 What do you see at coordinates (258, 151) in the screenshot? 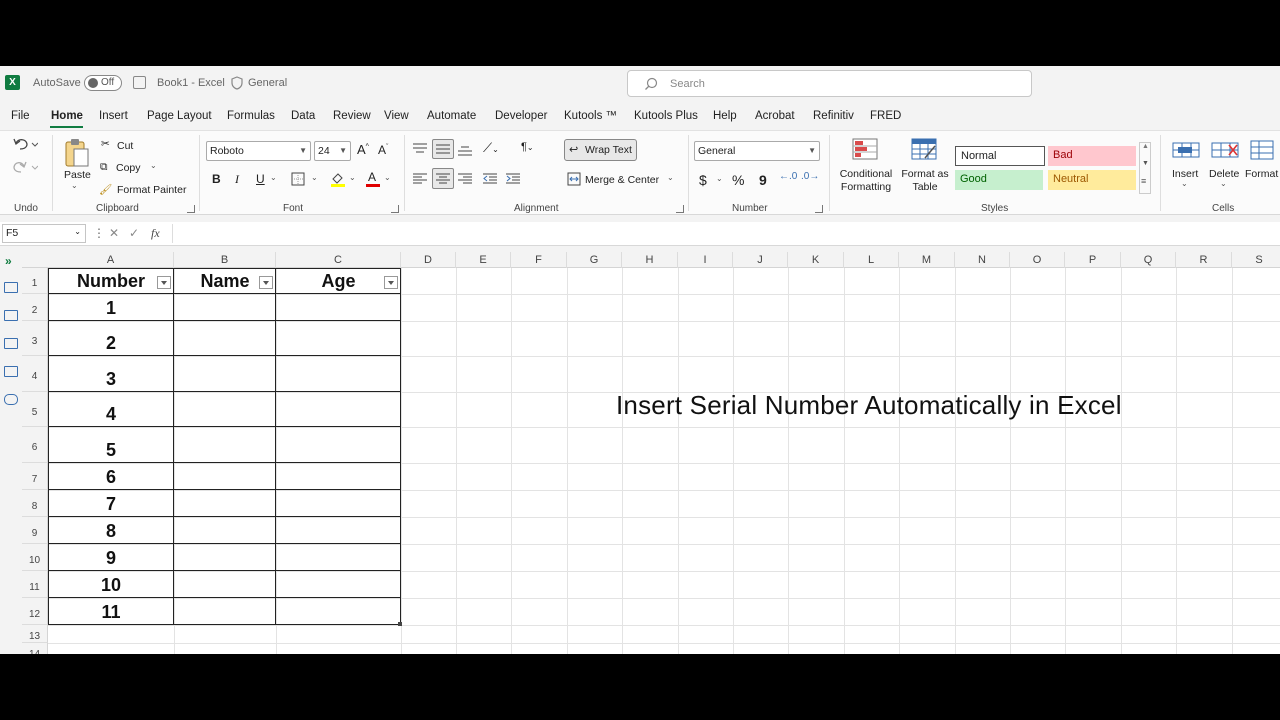
I see `font-family-select: Roboto ▼` at bounding box center [258, 151].